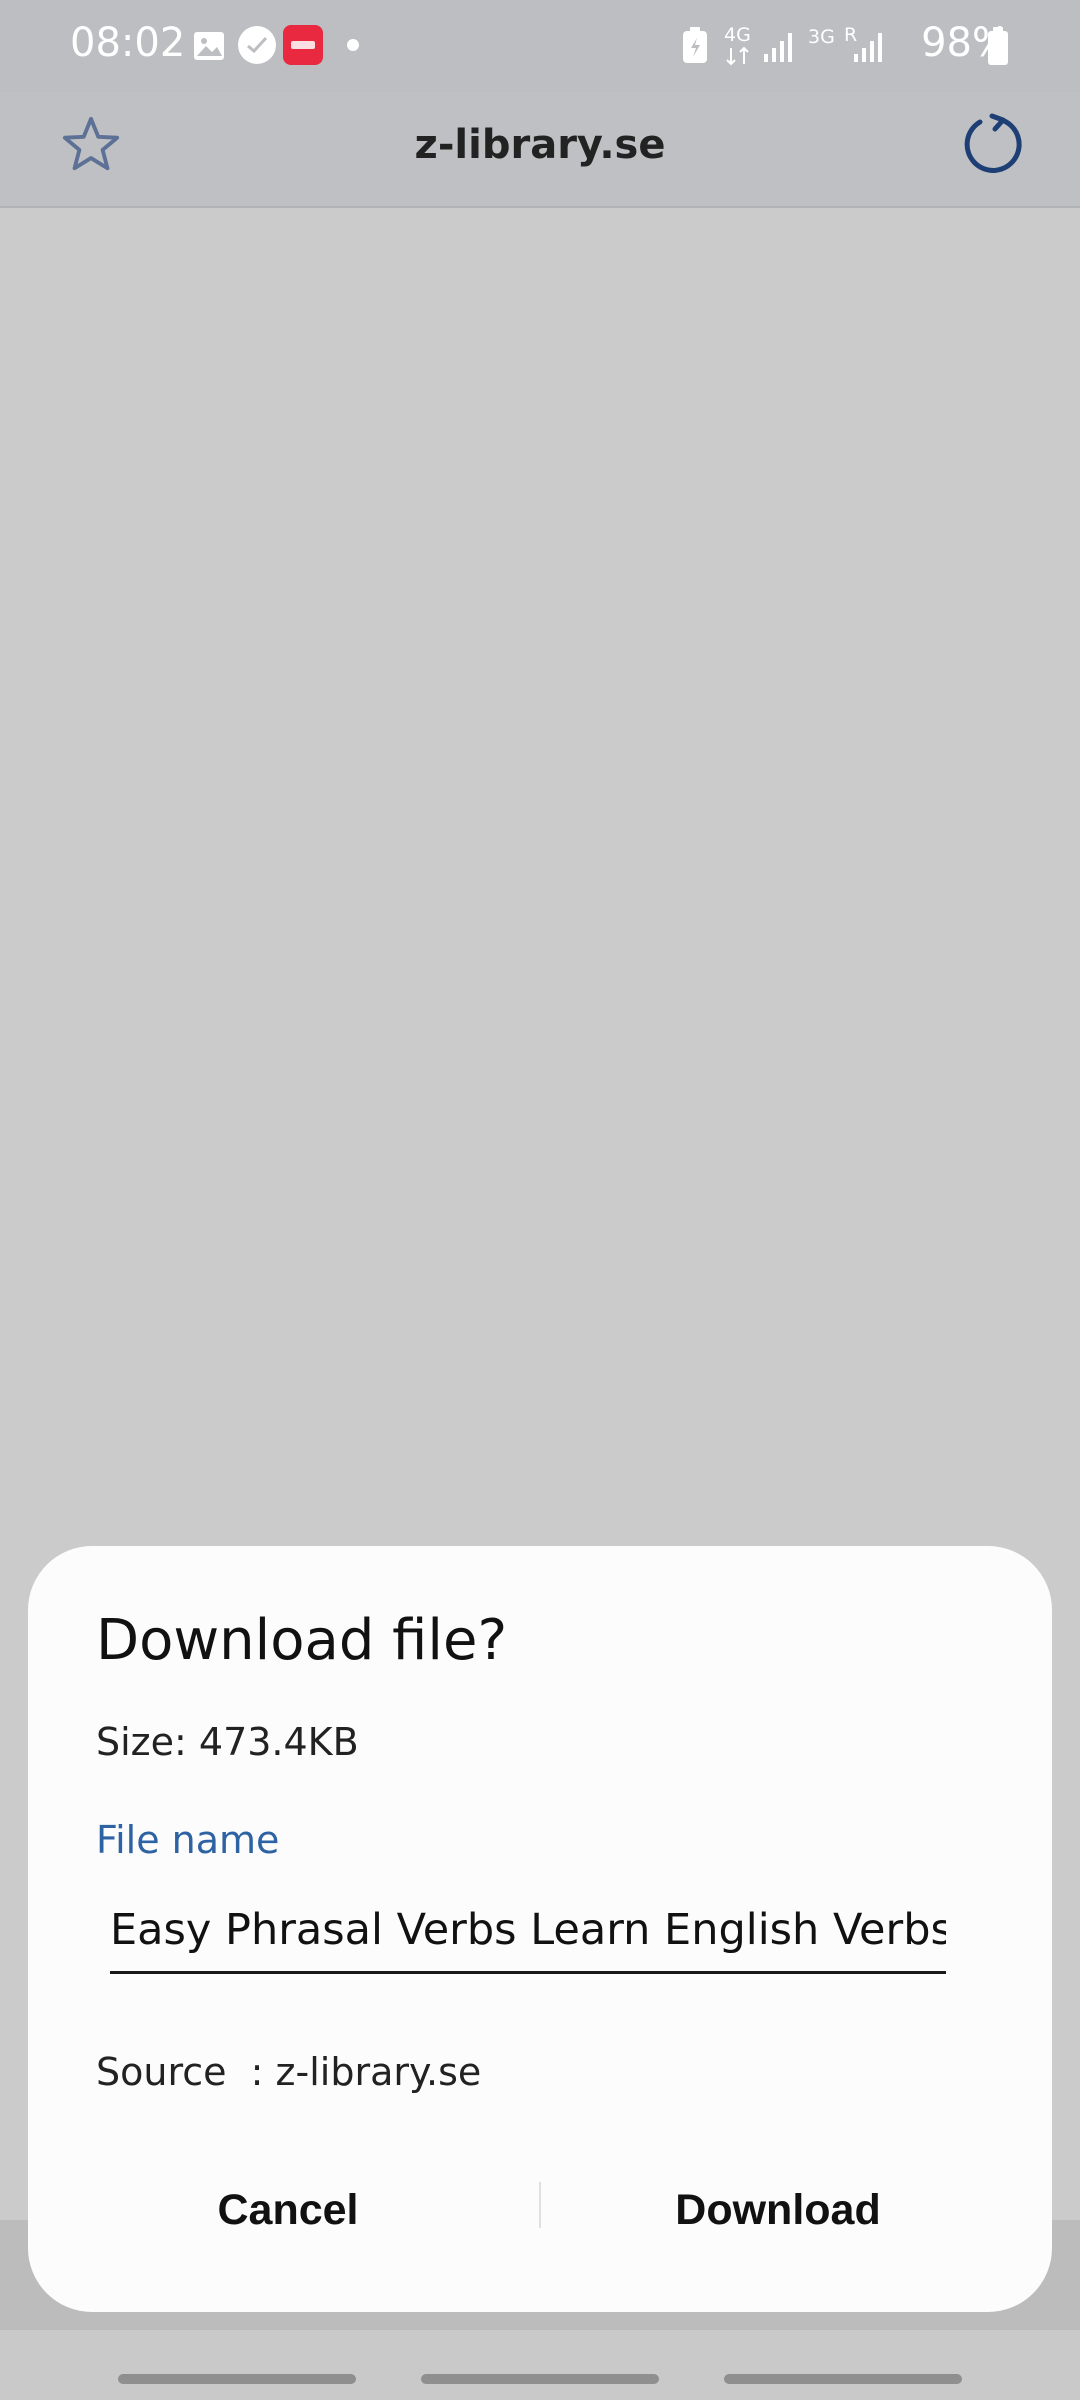 This screenshot has height=2400, width=1080. What do you see at coordinates (843, 2379) in the screenshot?
I see `nav-back-pill` at bounding box center [843, 2379].